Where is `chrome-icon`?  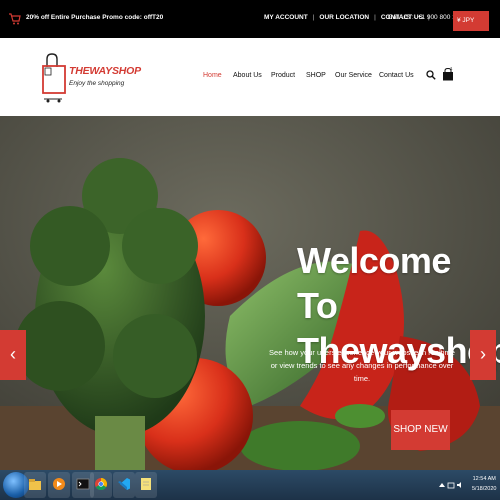 chrome-icon is located at coordinates (101, 484).